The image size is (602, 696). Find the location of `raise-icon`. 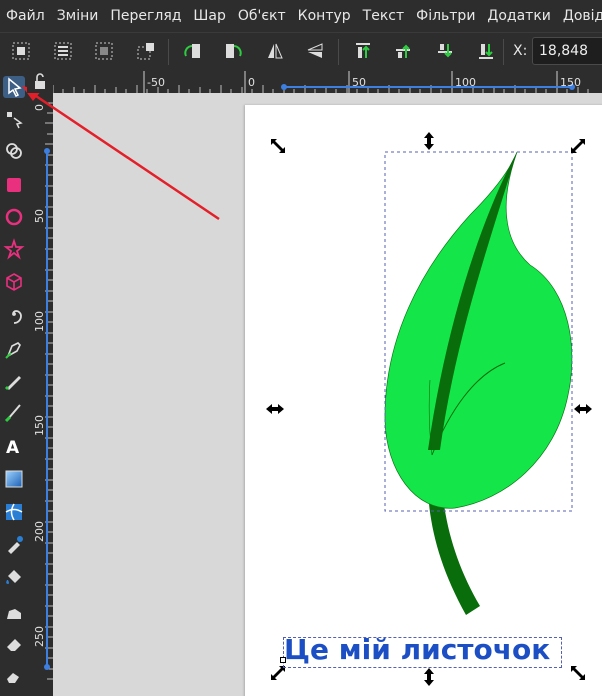

raise-icon is located at coordinates (403, 51).